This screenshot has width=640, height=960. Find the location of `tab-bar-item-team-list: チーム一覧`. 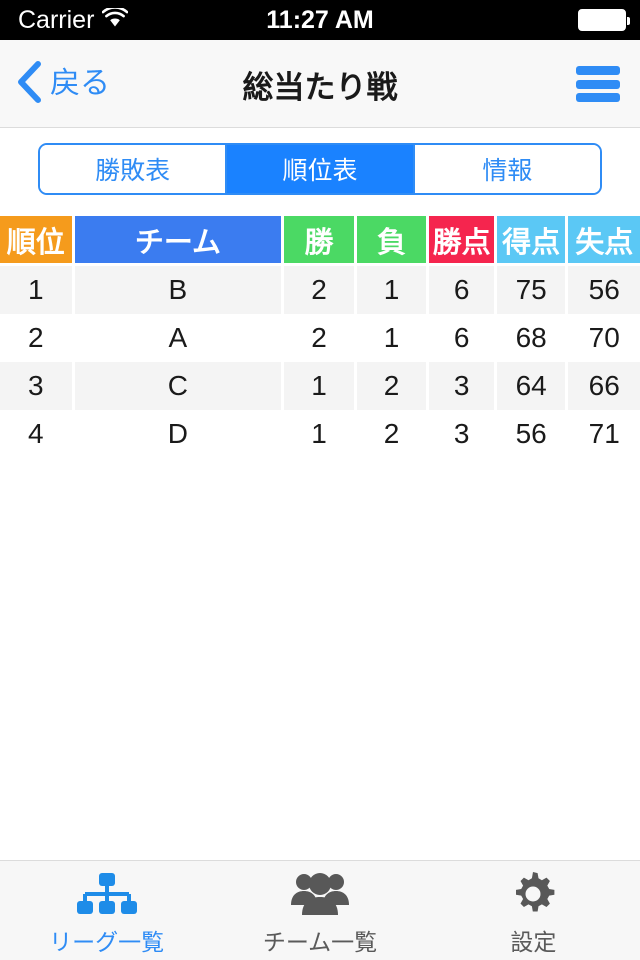

tab-bar-item-team-list: チーム一覧 is located at coordinates (319, 910).